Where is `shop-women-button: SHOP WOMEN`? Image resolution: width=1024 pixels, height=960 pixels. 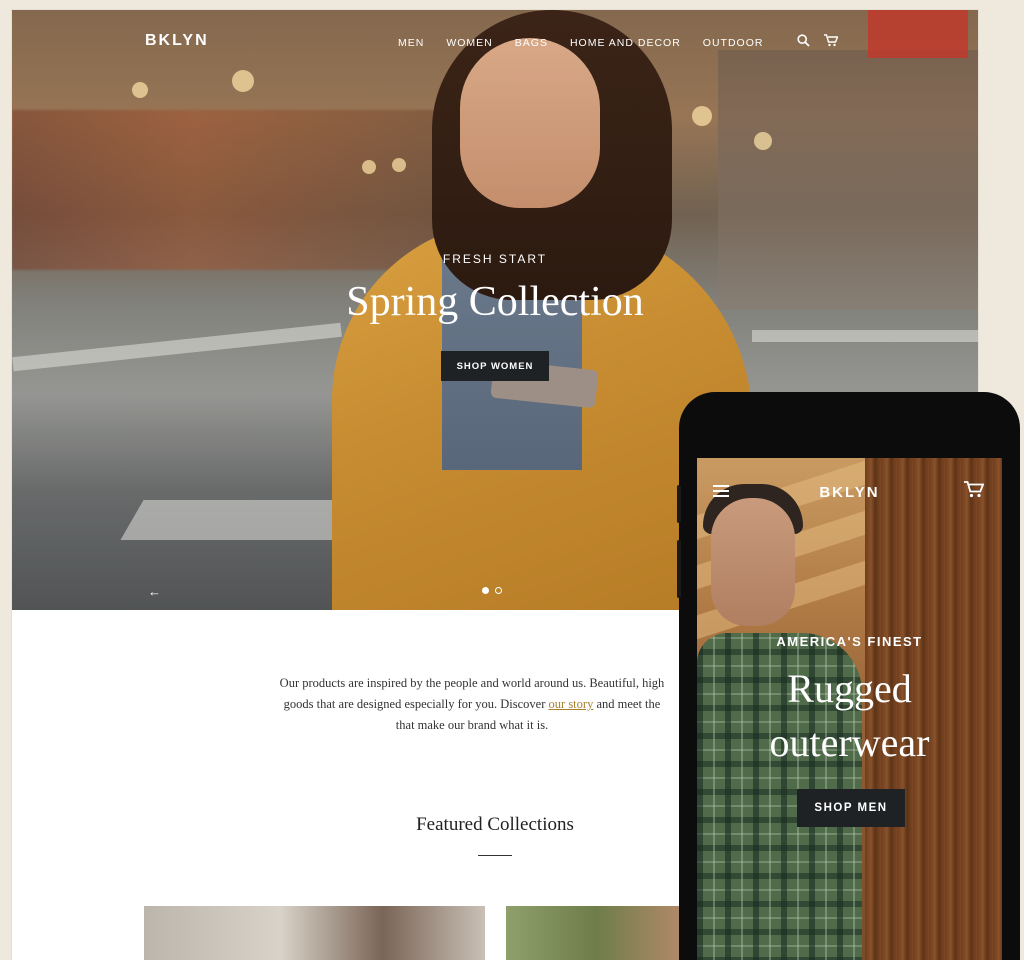
shop-women-button: SHOP WOMEN is located at coordinates (495, 366).